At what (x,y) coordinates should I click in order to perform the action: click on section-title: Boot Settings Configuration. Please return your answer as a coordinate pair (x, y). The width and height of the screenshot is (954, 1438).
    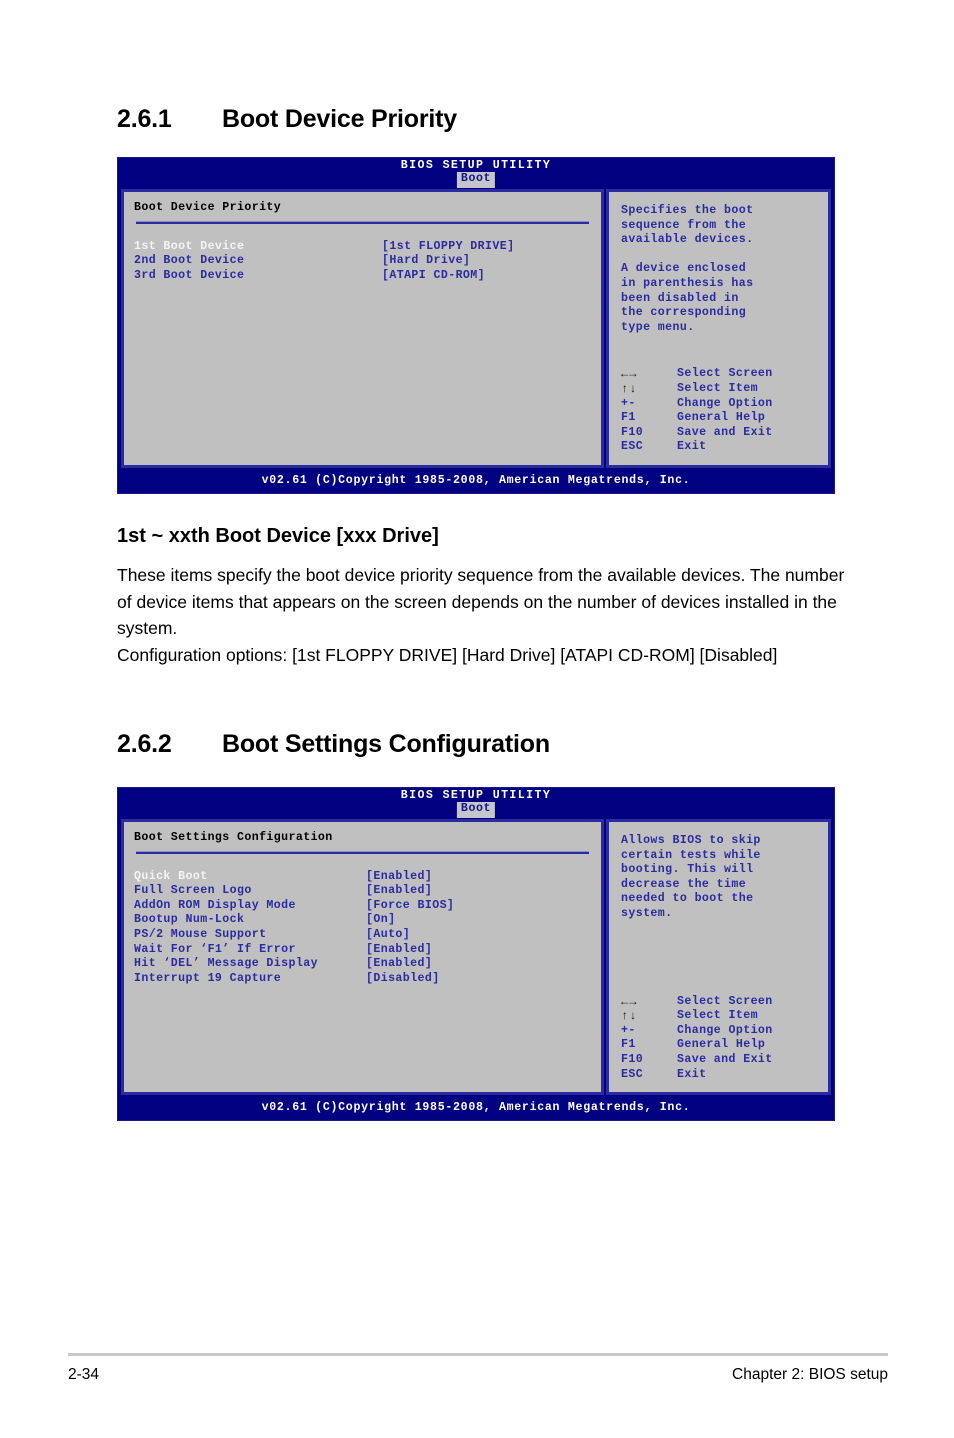
    Looking at the image, I should click on (386, 744).